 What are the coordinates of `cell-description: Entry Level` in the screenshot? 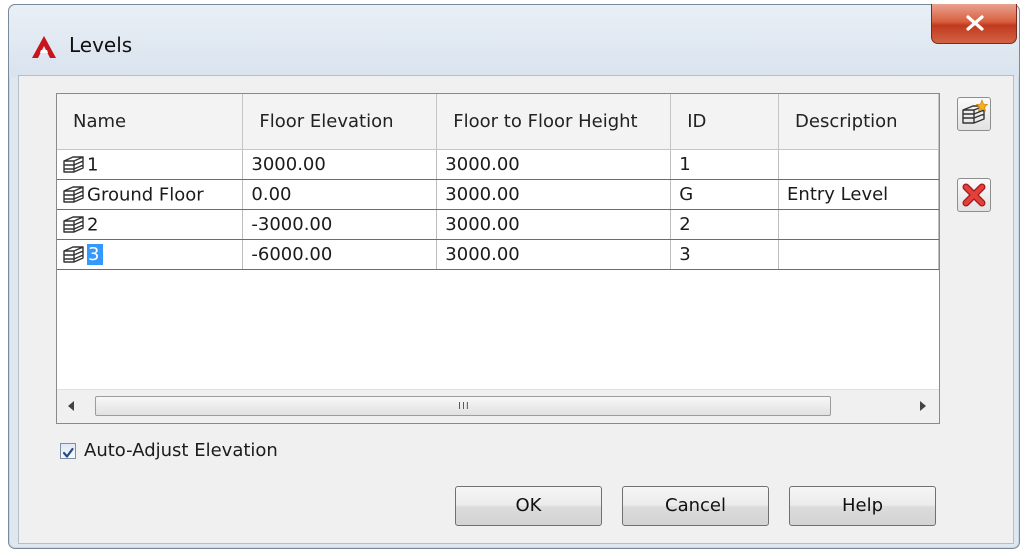 It's located at (858, 194).